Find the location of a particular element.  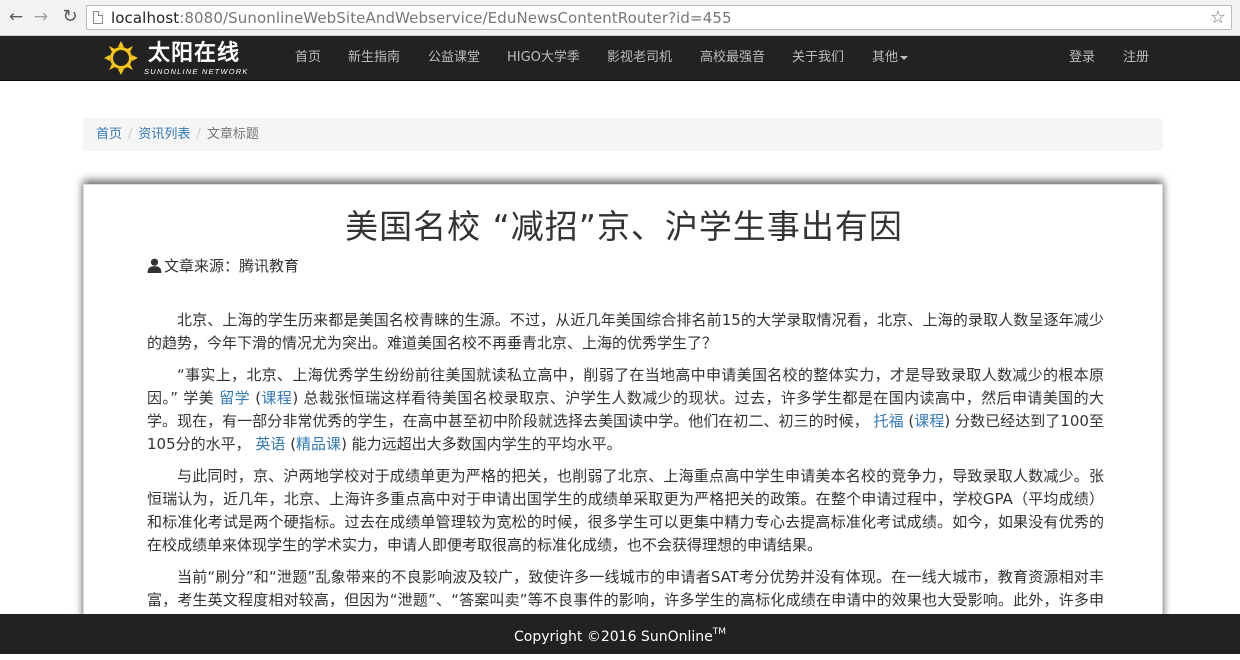

link-toefl: 托福 is located at coordinates (889, 421).